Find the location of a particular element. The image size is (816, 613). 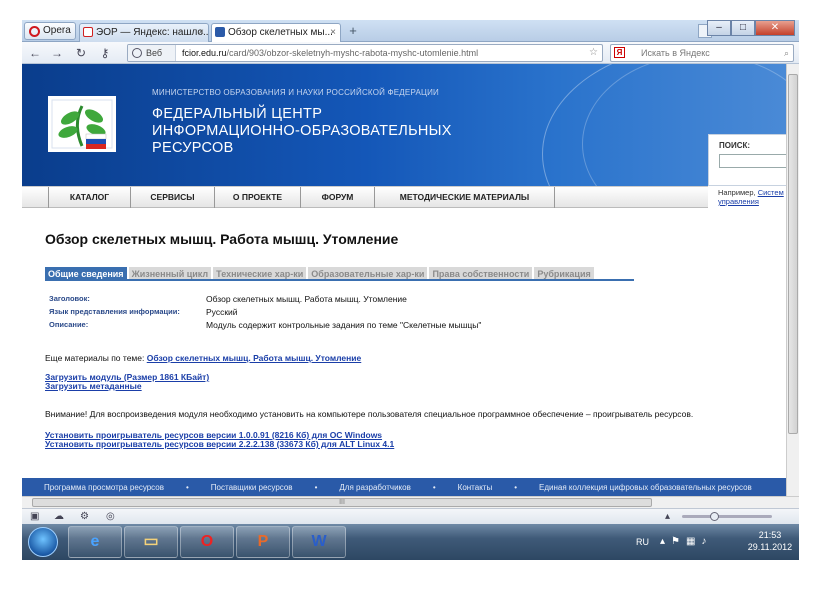

browser-tab-yandex: ЭОР — Яндекс: нашло... × is located at coordinates (144, 32).